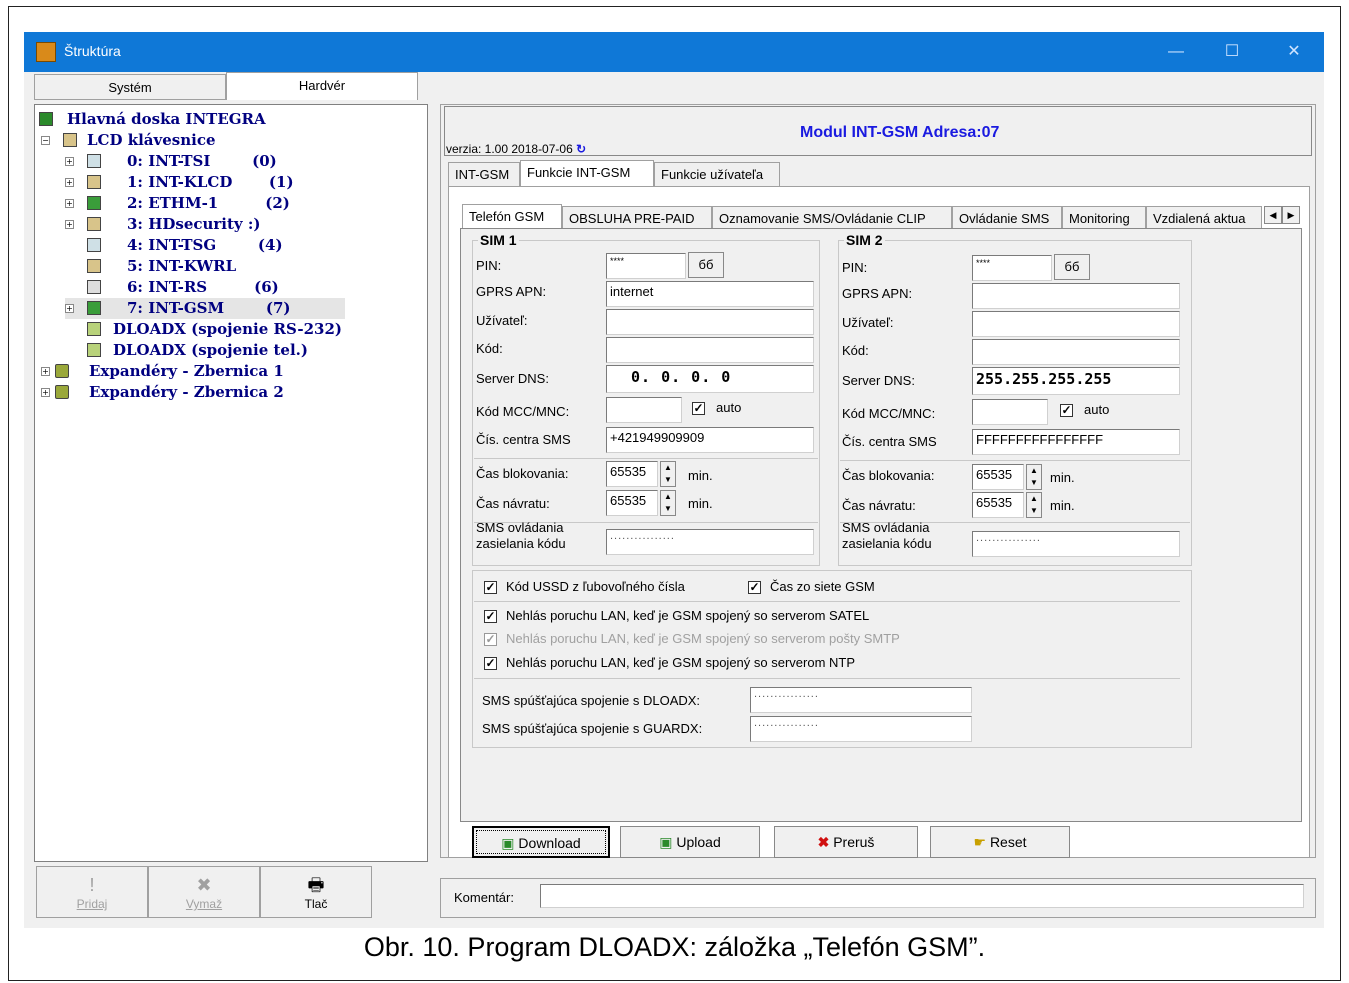 The width and height of the screenshot is (1349, 983). Describe the element at coordinates (45, 140) in the screenshot. I see `collapse-icon: −` at that location.